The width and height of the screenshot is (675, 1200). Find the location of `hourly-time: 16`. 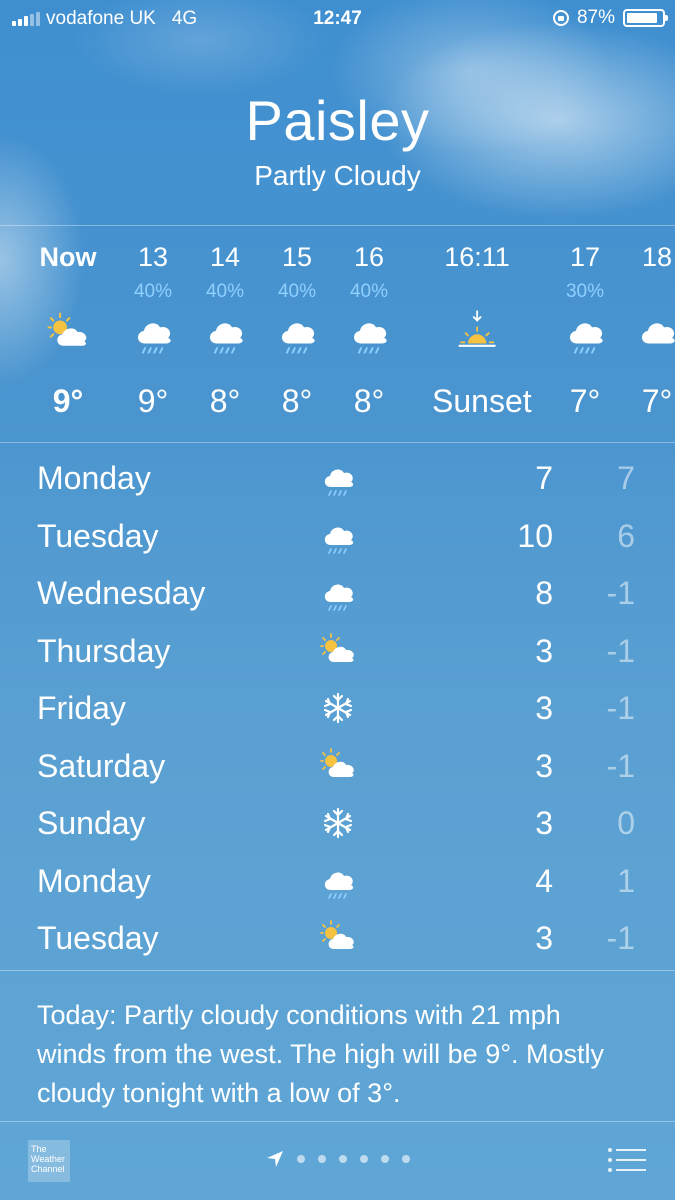

hourly-time: 16 is located at coordinates (369, 257).